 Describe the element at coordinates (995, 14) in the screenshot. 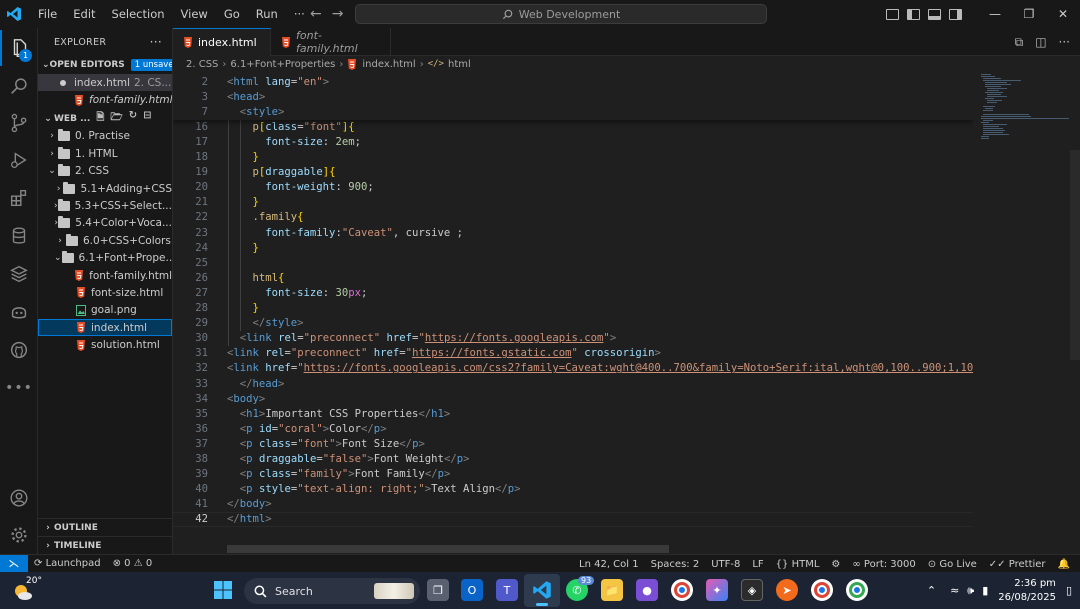

I see `minimize-icon: —` at that location.